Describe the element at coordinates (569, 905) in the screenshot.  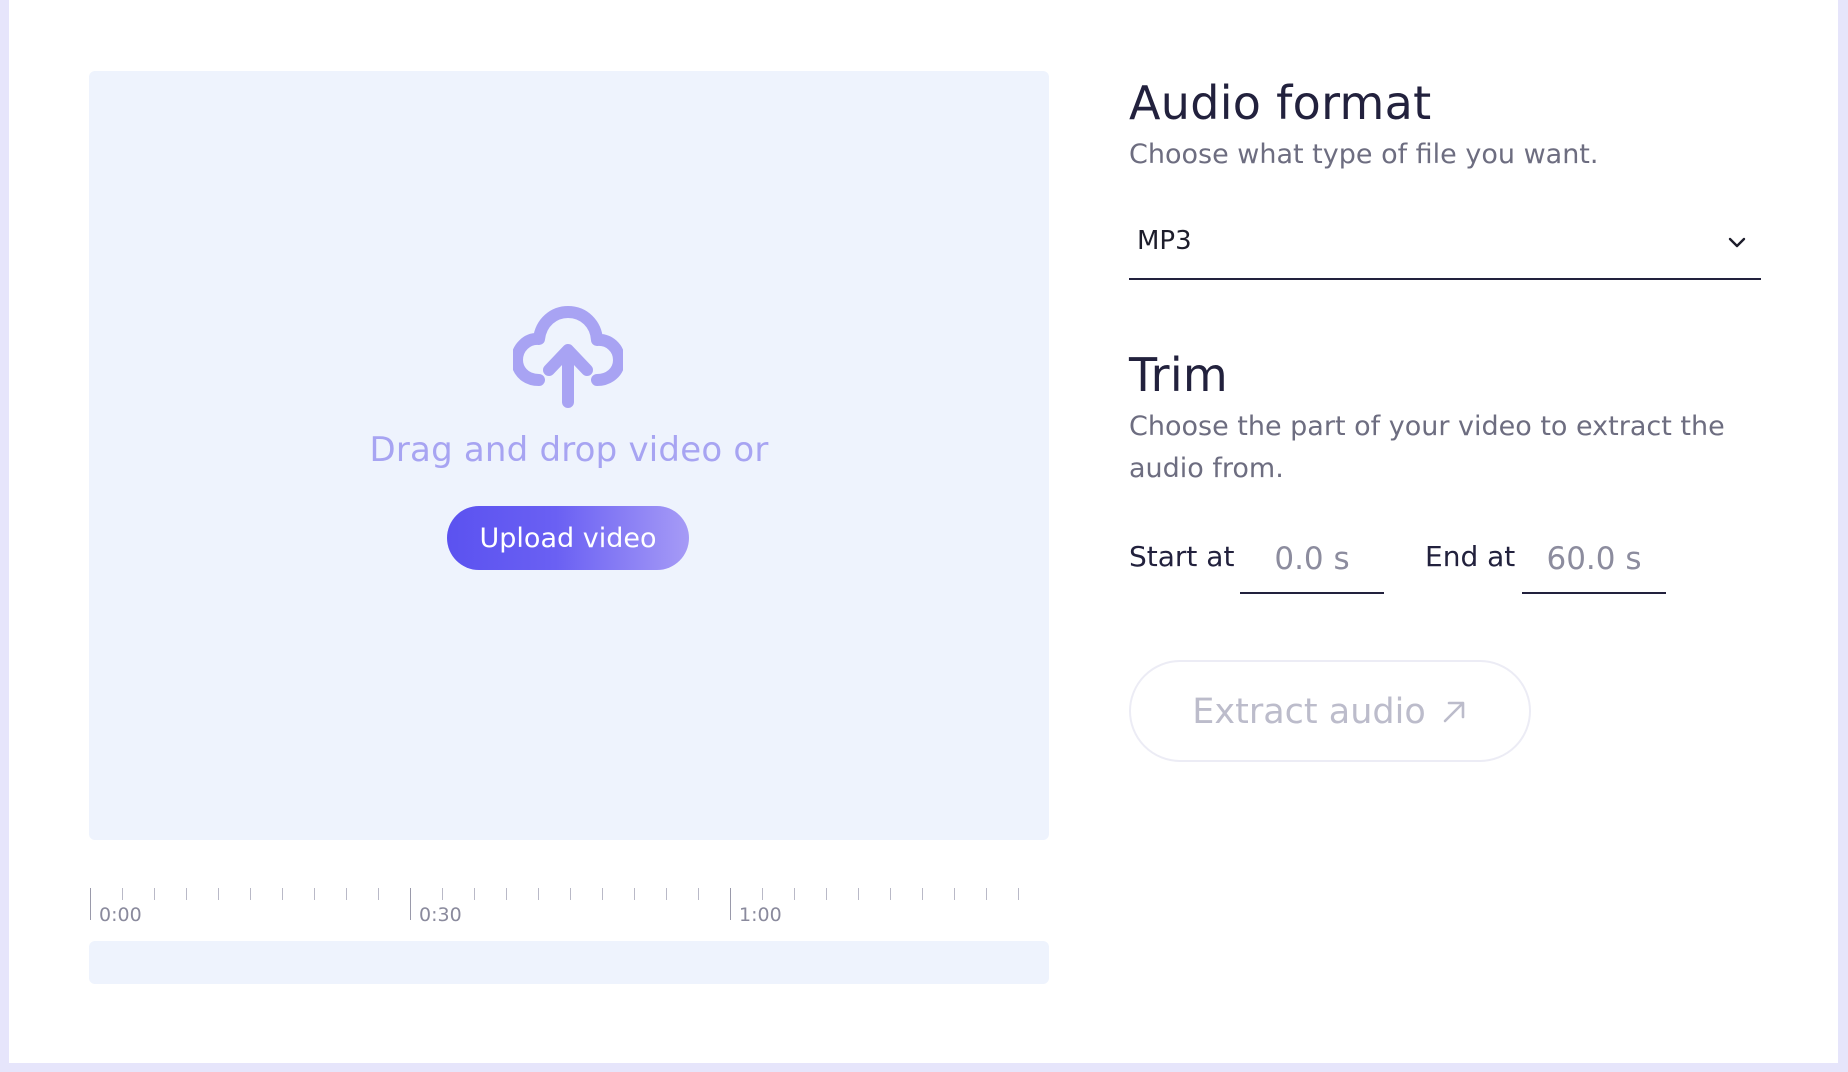
I see `timeline-ruler: 0:00 0:30 1:00` at that location.